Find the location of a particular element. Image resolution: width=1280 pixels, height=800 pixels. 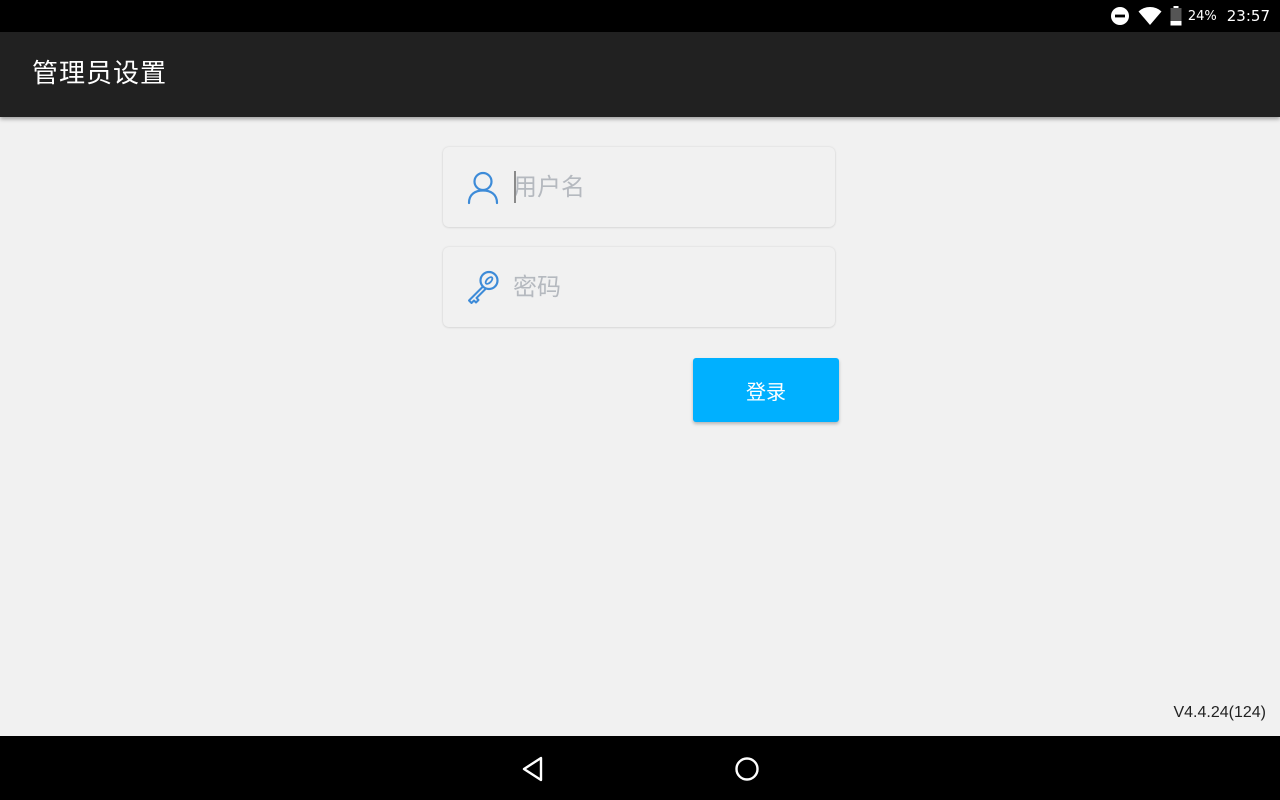

text-cursor is located at coordinates (515, 187).